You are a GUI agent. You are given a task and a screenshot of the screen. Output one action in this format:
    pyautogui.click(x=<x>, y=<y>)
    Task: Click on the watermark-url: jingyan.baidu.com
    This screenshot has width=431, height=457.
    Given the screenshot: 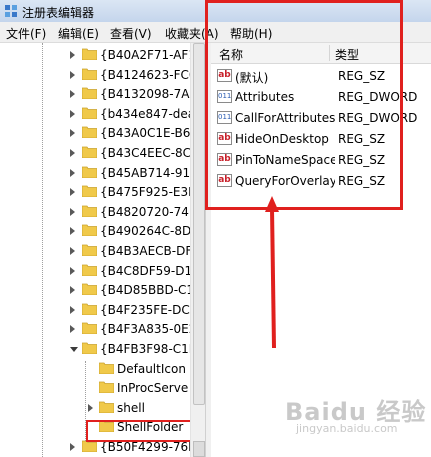 What is the action you would take?
    pyautogui.click(x=347, y=428)
    